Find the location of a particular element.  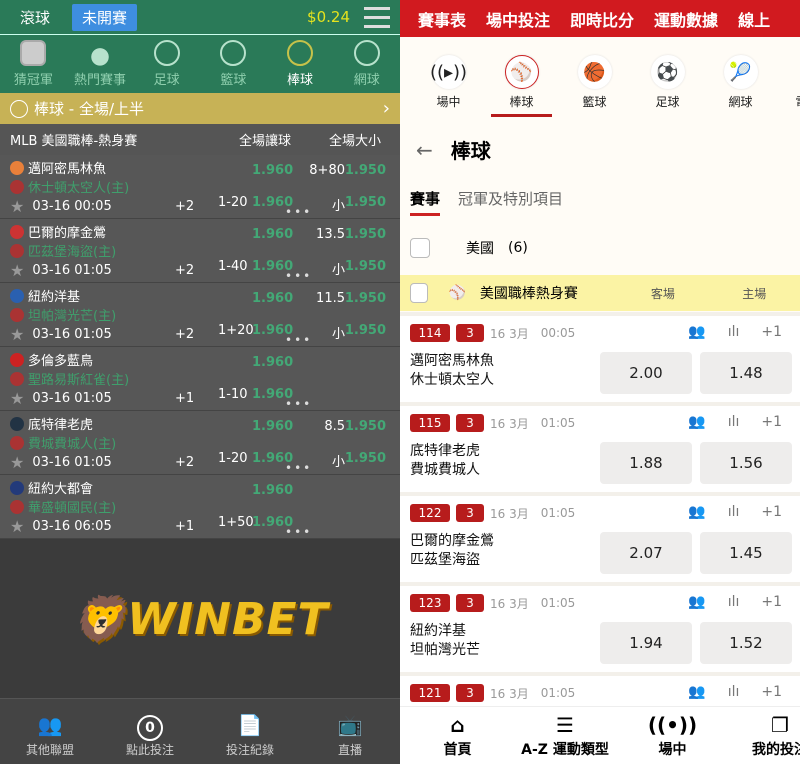

odd-home-button: 1.52 is located at coordinates (746, 643).